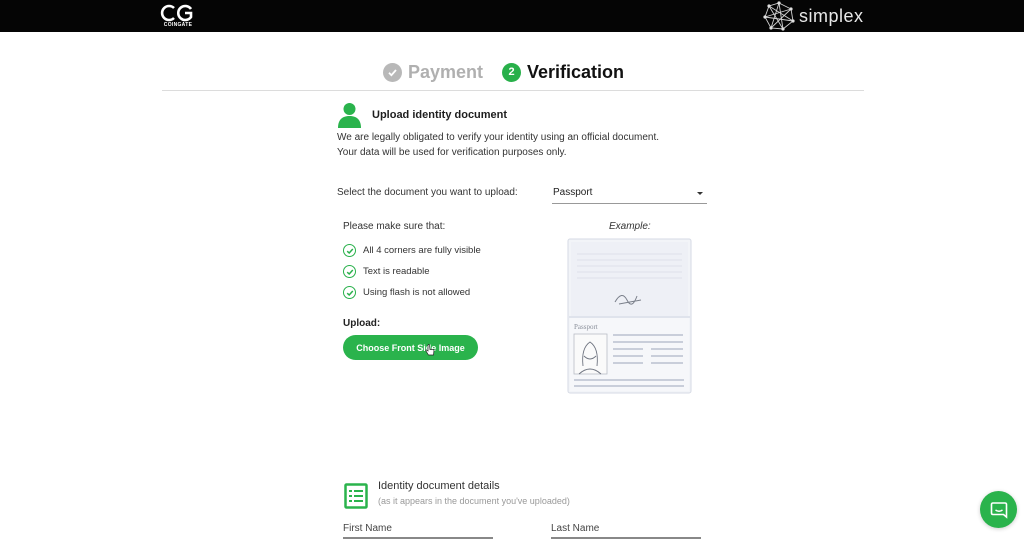 The height and width of the screenshot is (540, 1024). Describe the element at coordinates (430, 350) in the screenshot. I see `hand-cursor-icon` at that location.